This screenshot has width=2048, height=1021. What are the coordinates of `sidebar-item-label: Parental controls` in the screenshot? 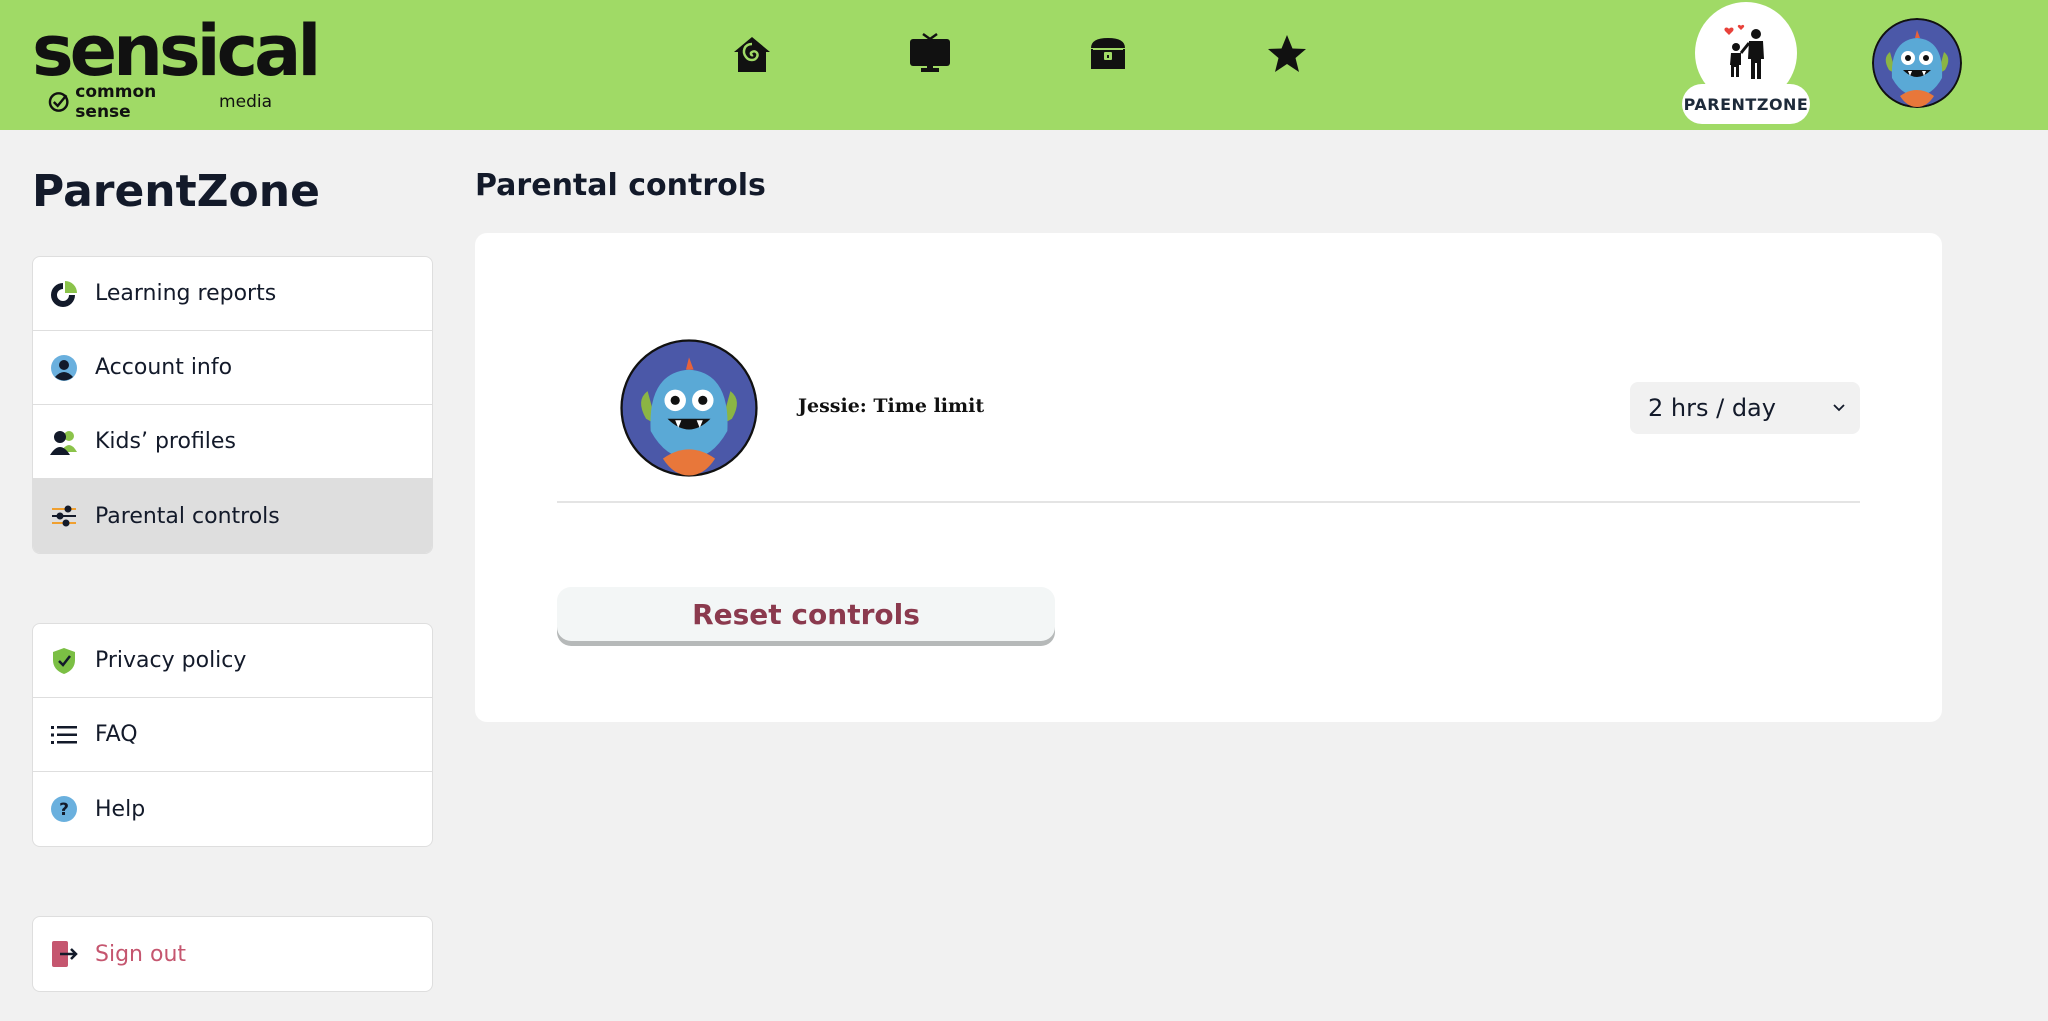 It's located at (187, 516).